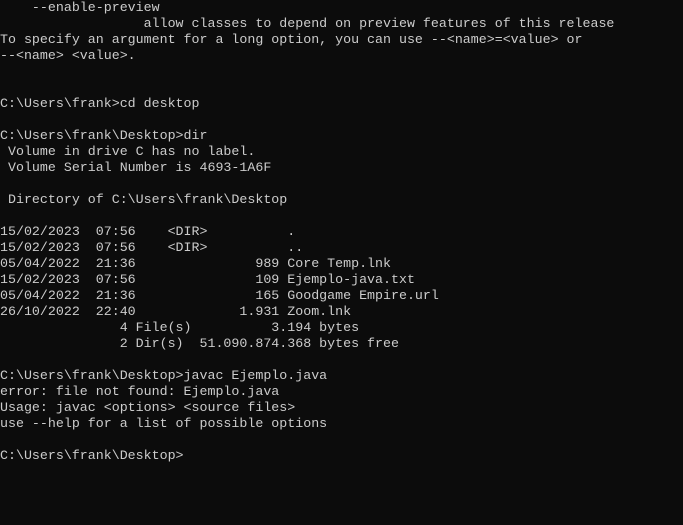 This screenshot has width=683, height=525. What do you see at coordinates (148, 407) in the screenshot?
I see `usage-line: Usage: javac <options> <source files>` at bounding box center [148, 407].